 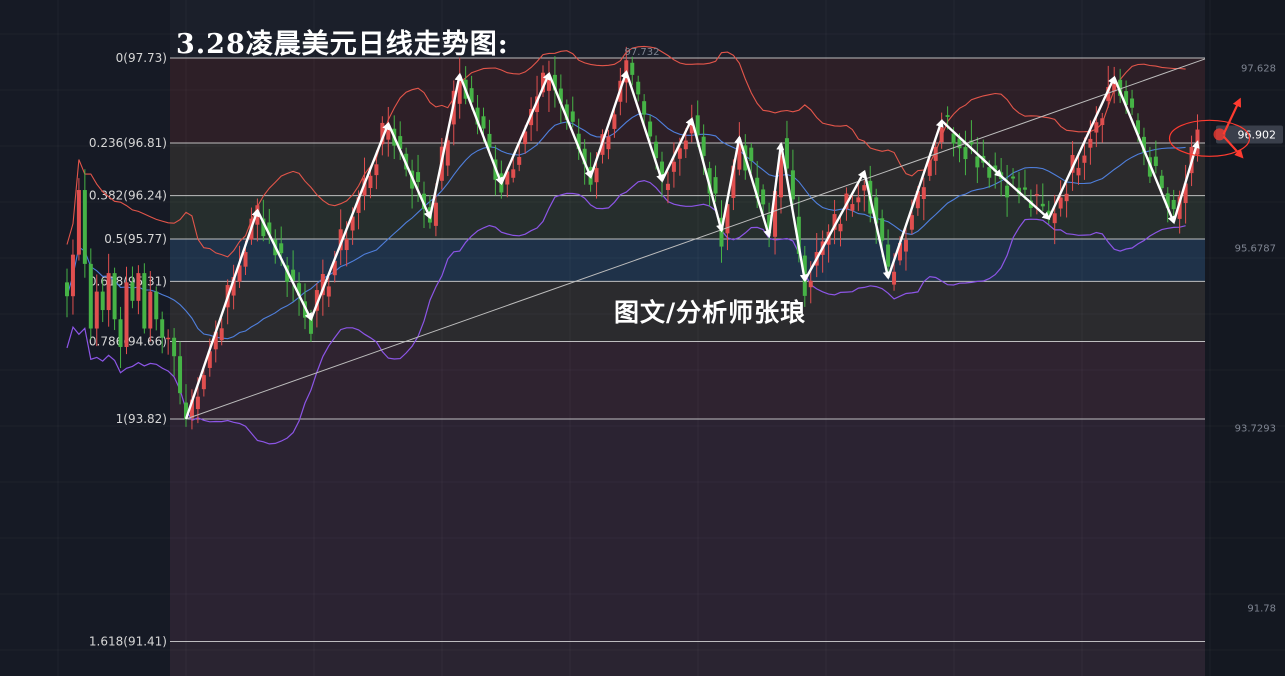 What do you see at coordinates (710, 312) in the screenshot?
I see `author-watermark: 图文/分析师张琅` at bounding box center [710, 312].